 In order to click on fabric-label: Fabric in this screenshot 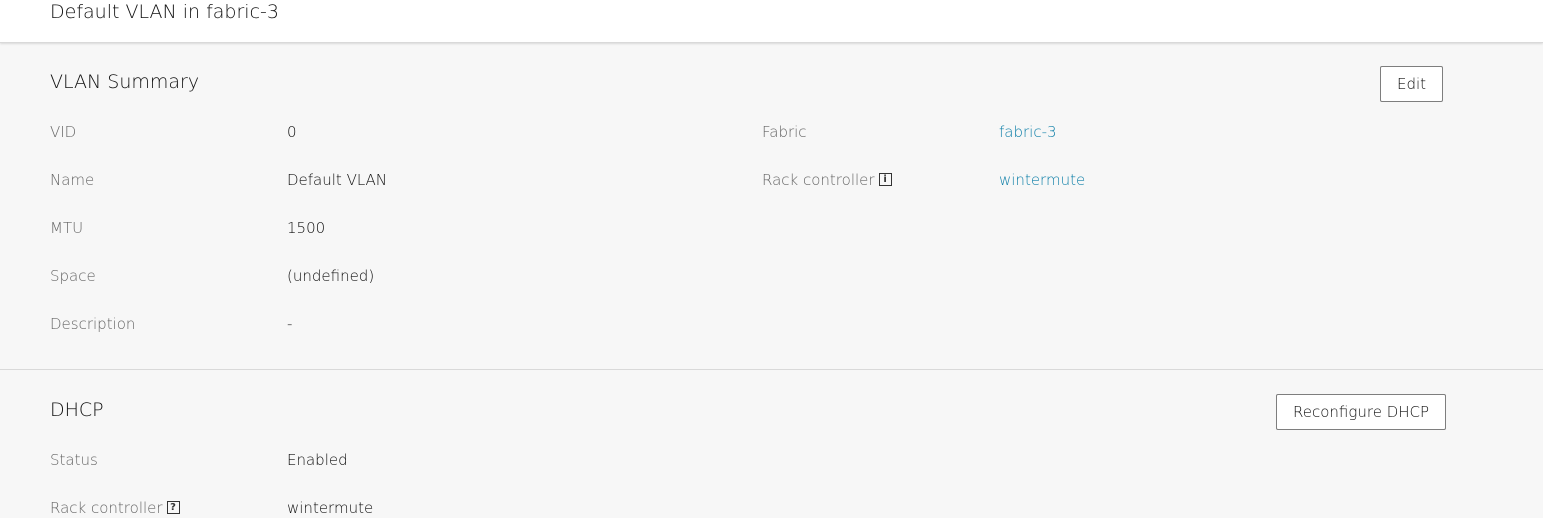, I will do `click(784, 132)`.